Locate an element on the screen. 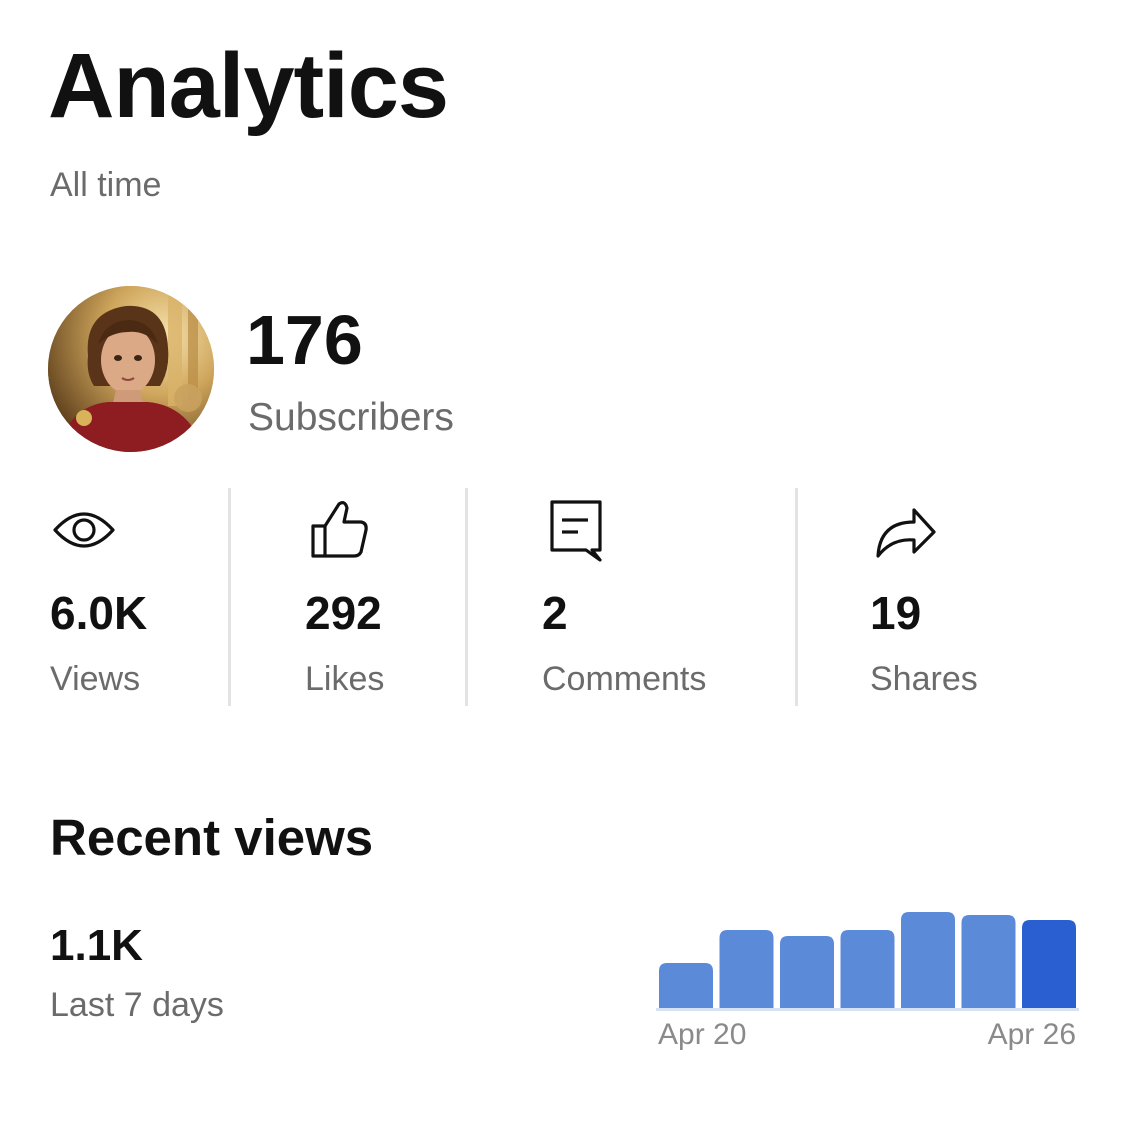 The height and width of the screenshot is (1138, 1124). subscribers-label: Subscribers is located at coordinates (351, 417).